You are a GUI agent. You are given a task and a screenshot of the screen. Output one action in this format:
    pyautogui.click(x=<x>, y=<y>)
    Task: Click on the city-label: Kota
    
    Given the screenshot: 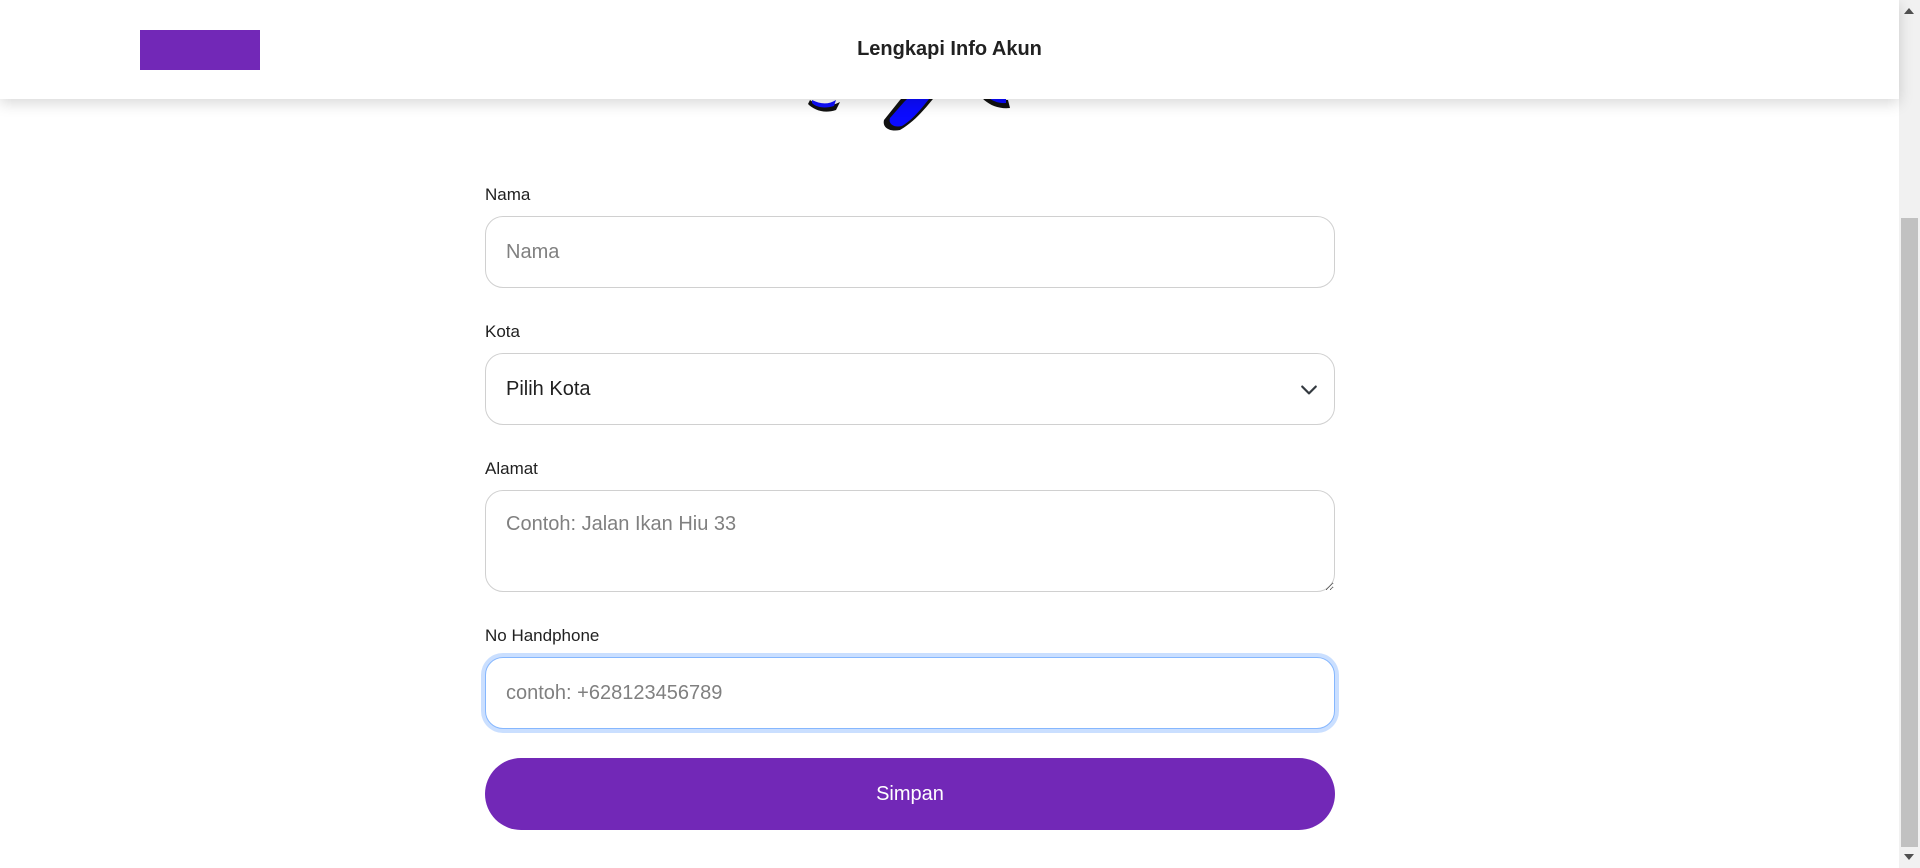 What is the action you would take?
    pyautogui.click(x=502, y=331)
    